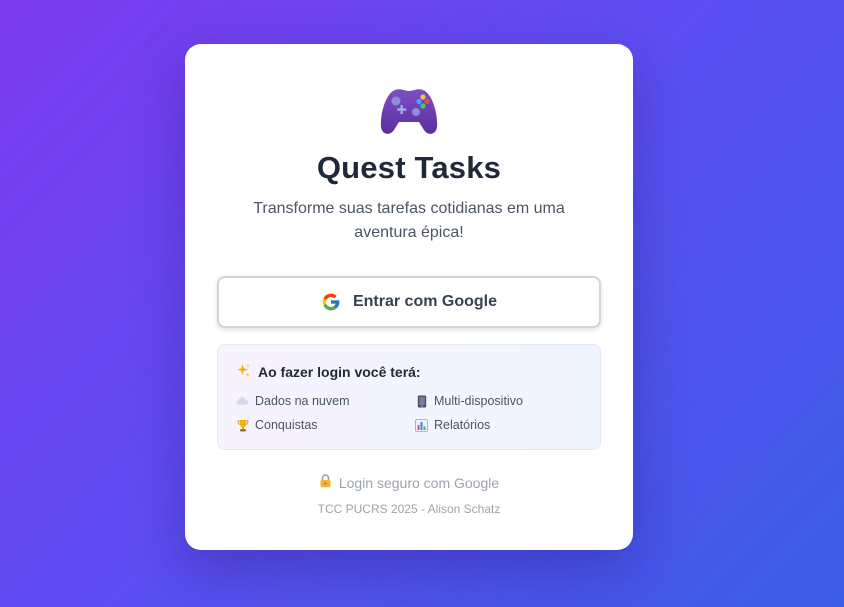 This screenshot has width=844, height=607. I want to click on game-controller-icon, so click(409, 113).